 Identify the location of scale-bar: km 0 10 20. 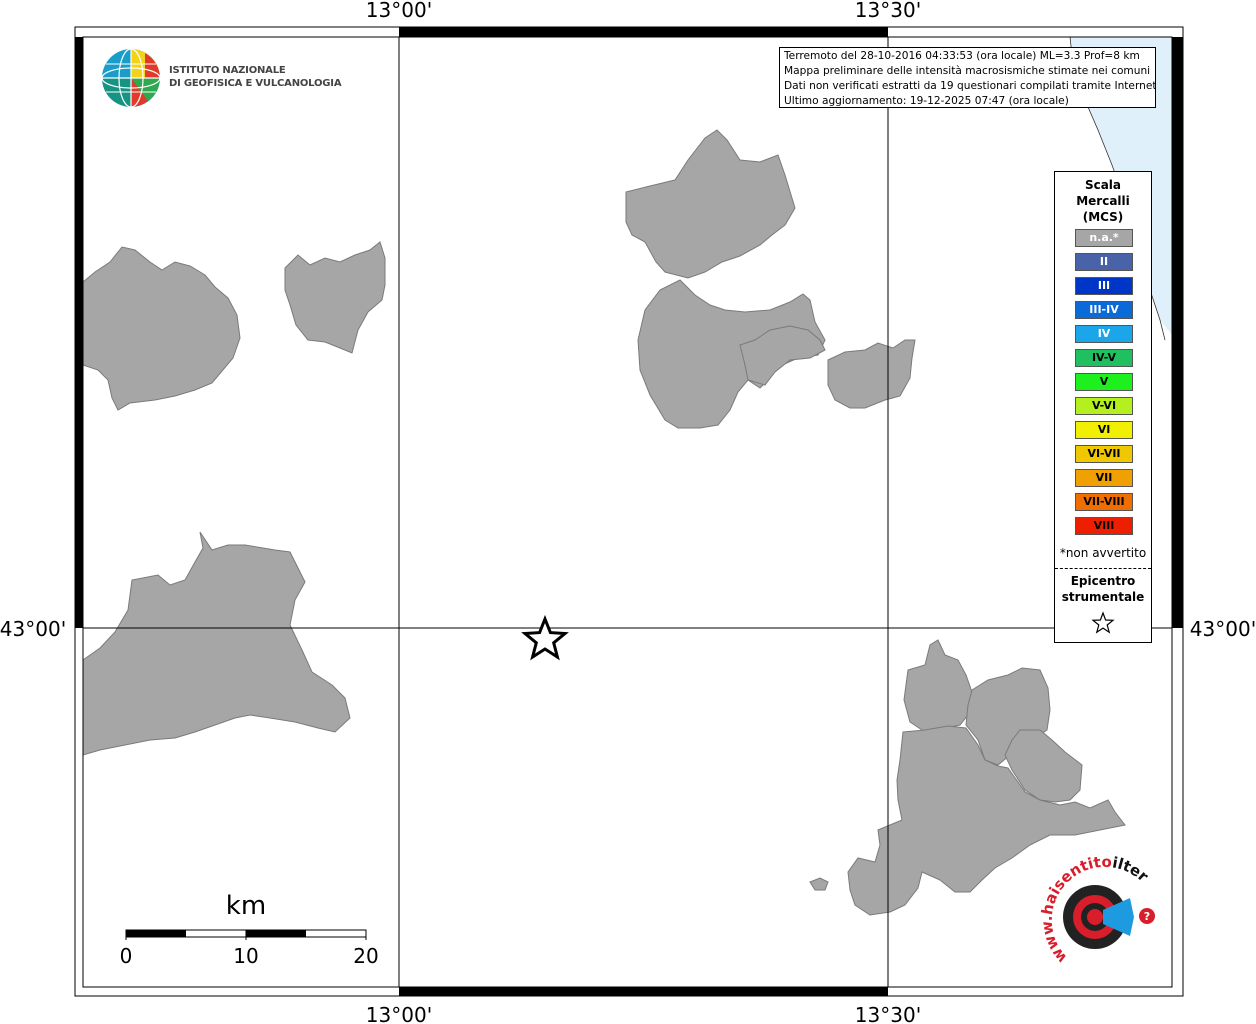
(249, 929).